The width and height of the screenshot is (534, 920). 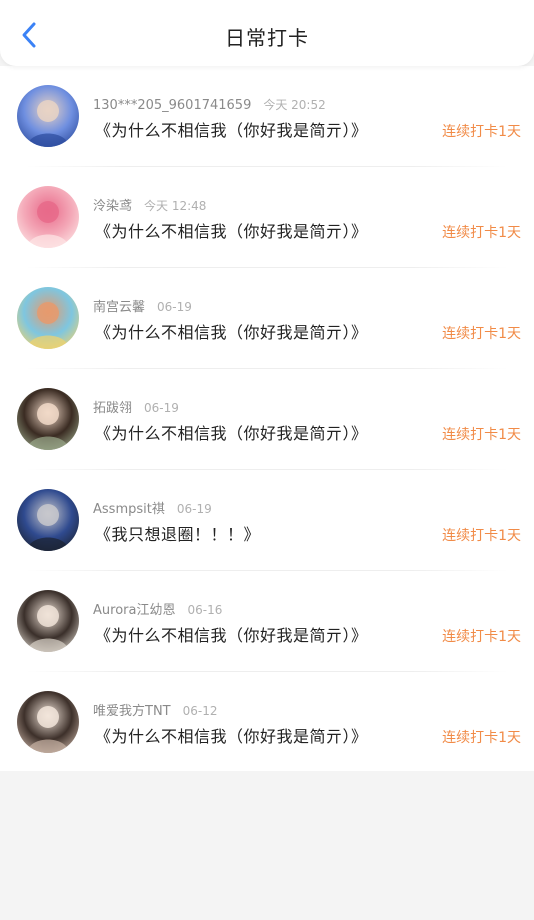 I want to click on item-meta: 唯爱我方TNT 06-12, so click(x=155, y=709).